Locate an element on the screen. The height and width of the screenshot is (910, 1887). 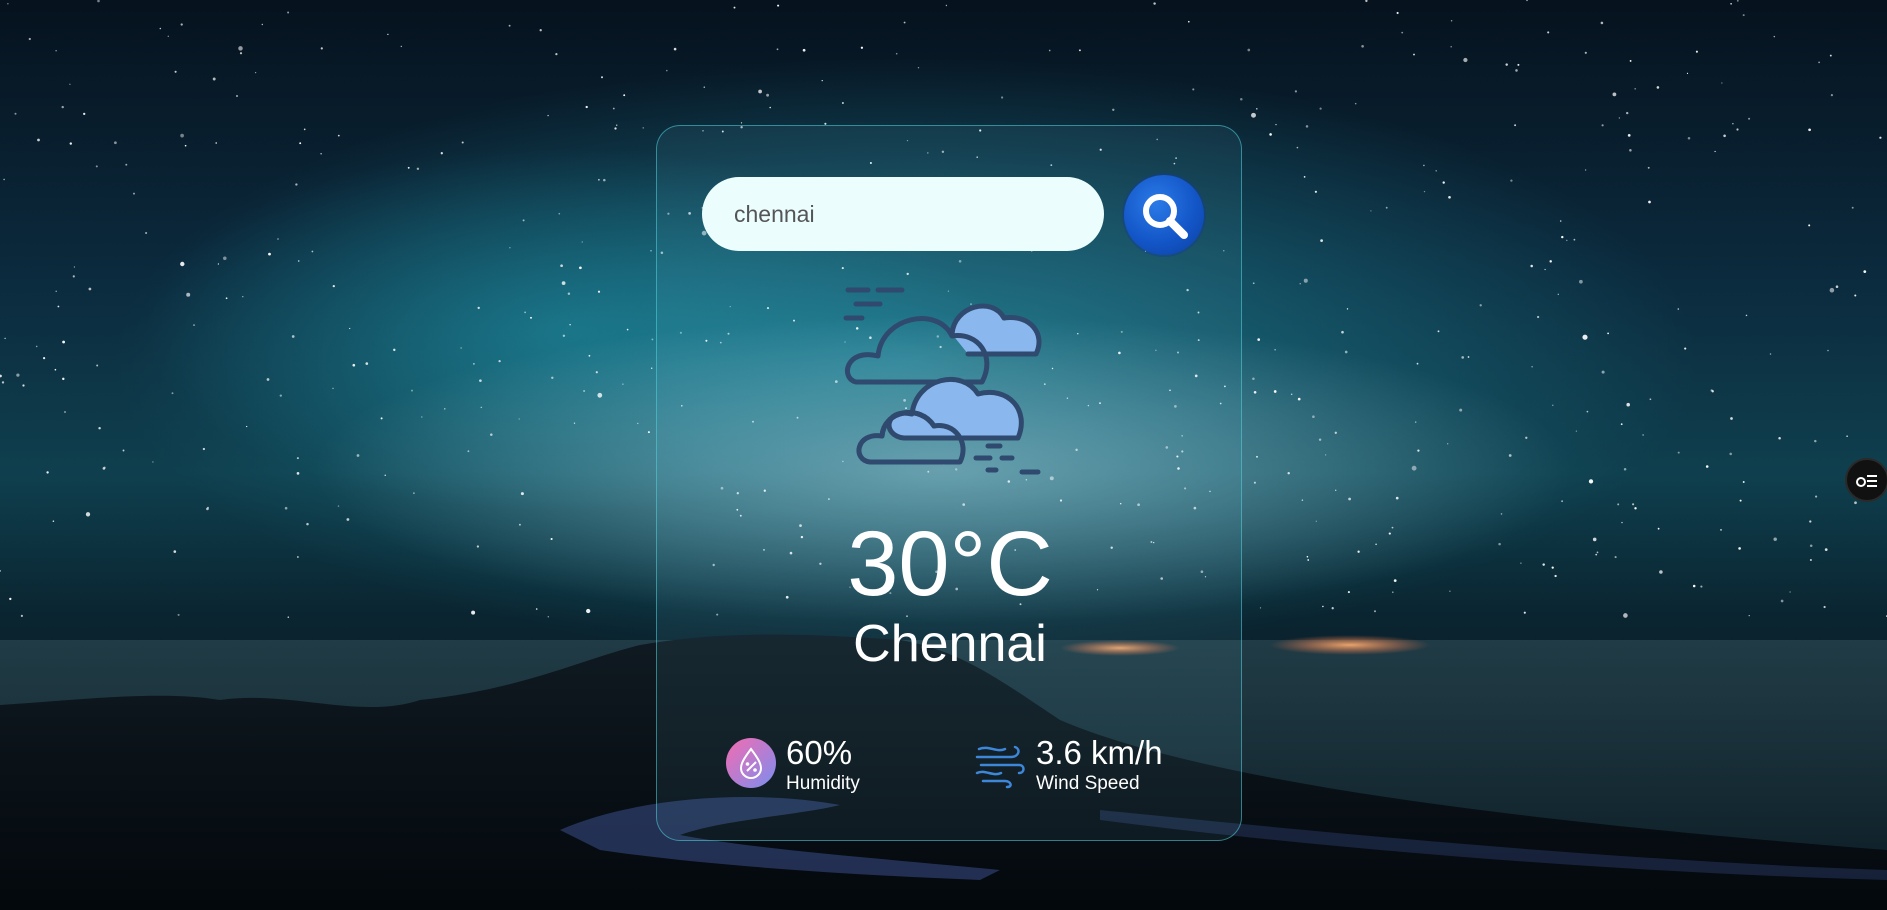
search-button is located at coordinates (1164, 215).